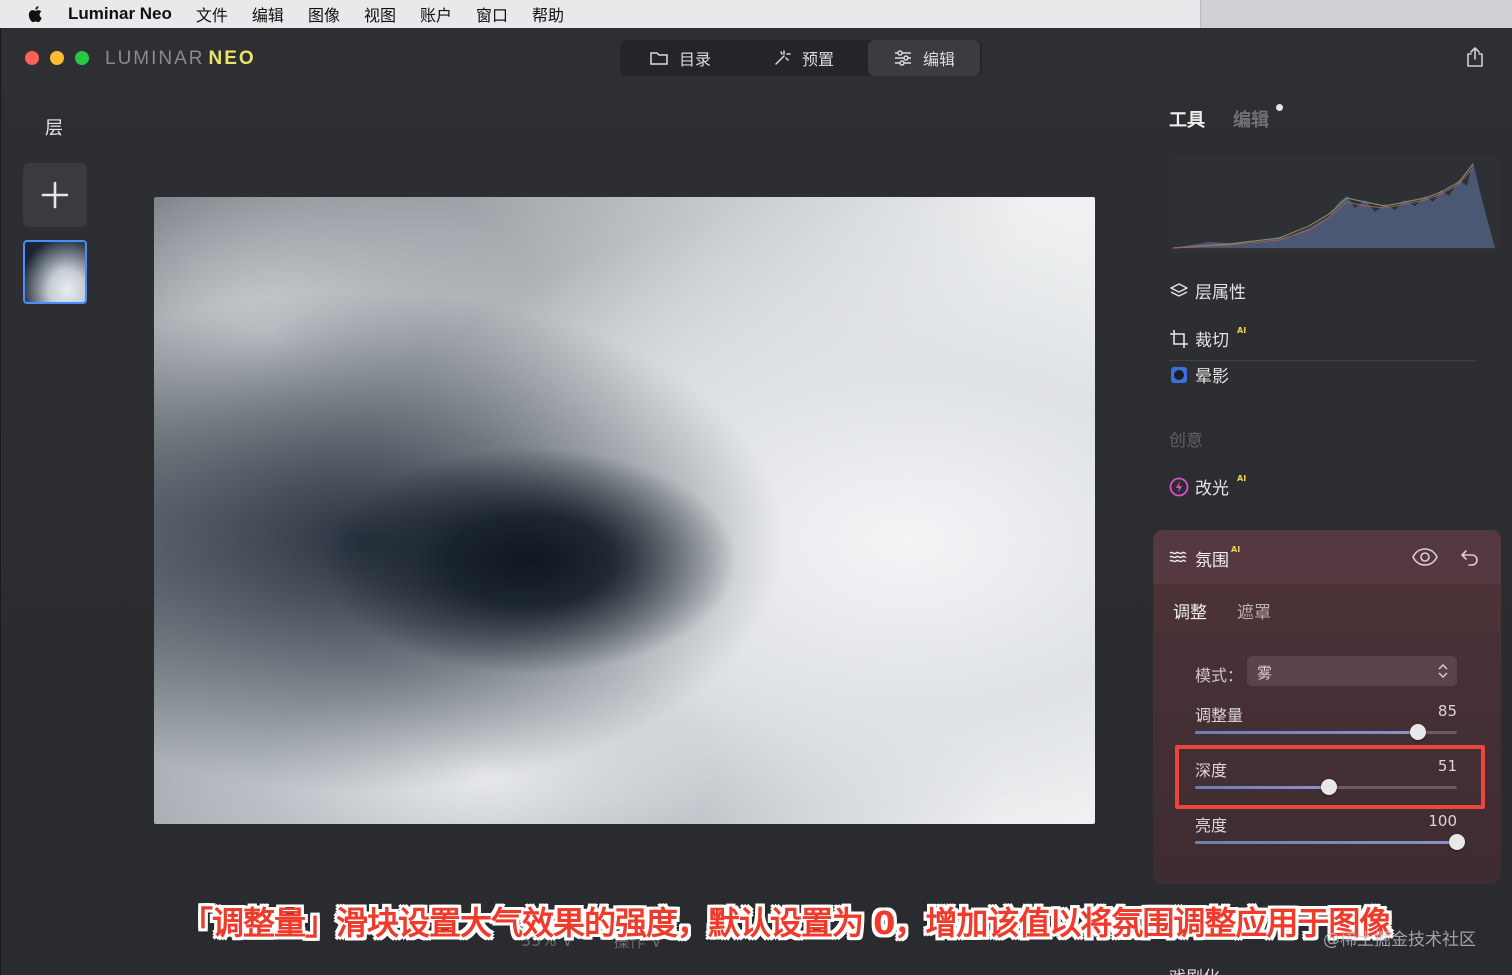  I want to click on slider-brightness-knob, so click(1457, 842).